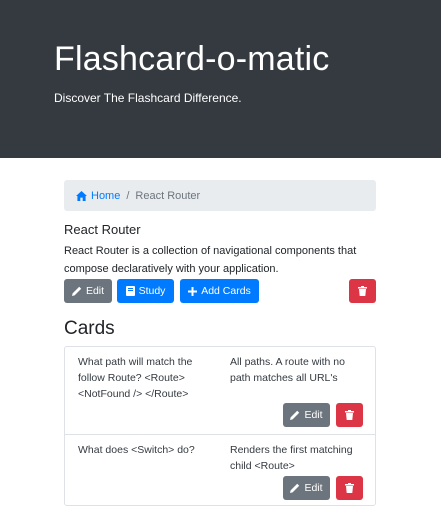  I want to click on home-icon, so click(81, 195).